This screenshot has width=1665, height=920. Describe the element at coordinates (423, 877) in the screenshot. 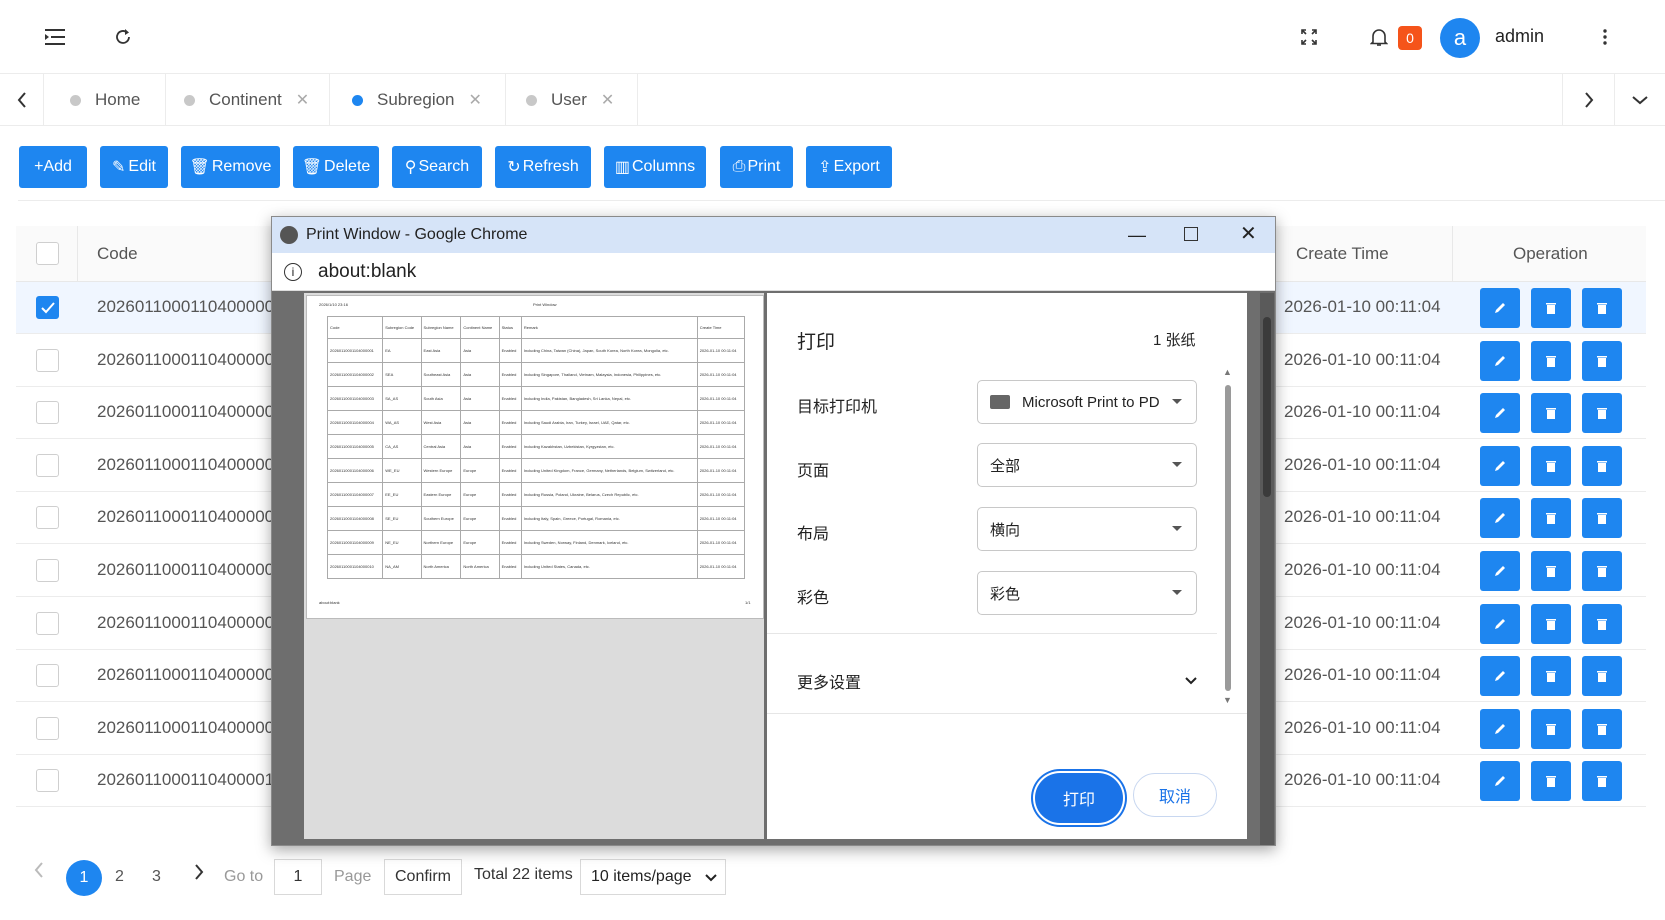

I see `goto-confirm-button: Confirm` at that location.